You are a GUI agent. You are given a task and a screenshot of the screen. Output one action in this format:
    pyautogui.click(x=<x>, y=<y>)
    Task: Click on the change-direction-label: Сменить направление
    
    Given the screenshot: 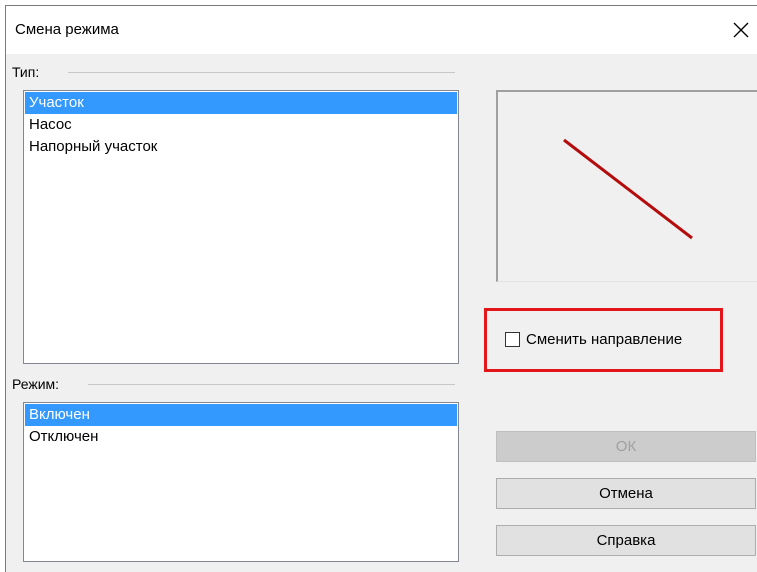 What is the action you would take?
    pyautogui.click(x=604, y=339)
    